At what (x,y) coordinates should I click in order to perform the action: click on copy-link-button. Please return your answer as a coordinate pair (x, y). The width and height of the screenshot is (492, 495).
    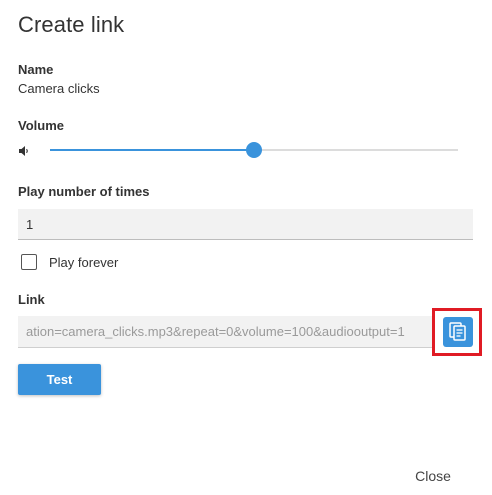
    Looking at the image, I should click on (458, 332).